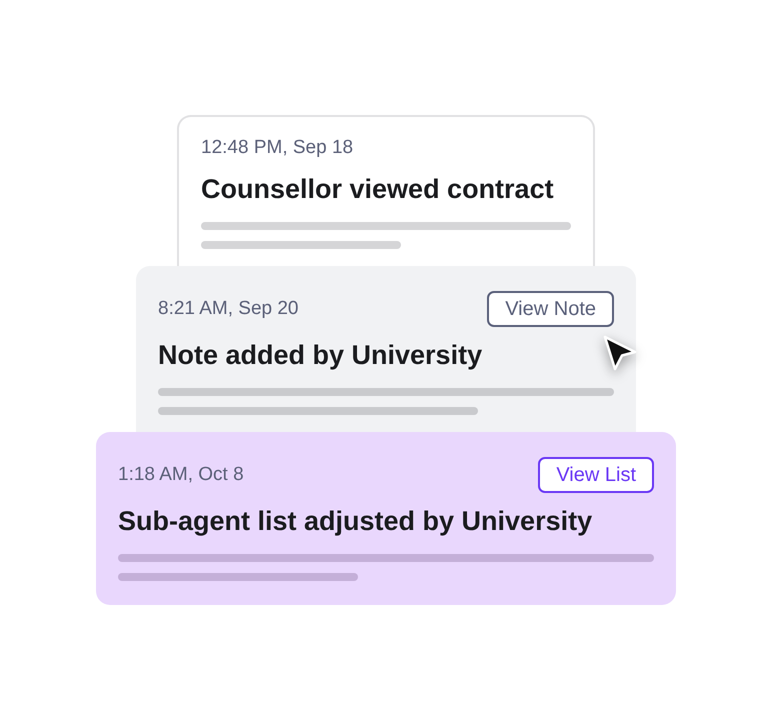 This screenshot has height=720, width=772. Describe the element at coordinates (321, 355) in the screenshot. I see `event-title: Note added by University` at that location.